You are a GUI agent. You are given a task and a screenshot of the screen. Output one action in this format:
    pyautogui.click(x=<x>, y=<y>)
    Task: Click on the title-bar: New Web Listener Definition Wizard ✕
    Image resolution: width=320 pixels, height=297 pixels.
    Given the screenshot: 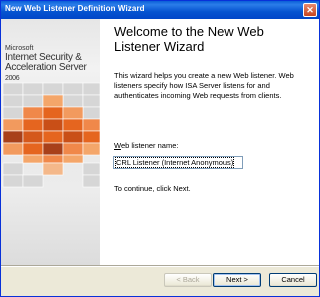 What is the action you would take?
    pyautogui.click(x=160, y=10)
    